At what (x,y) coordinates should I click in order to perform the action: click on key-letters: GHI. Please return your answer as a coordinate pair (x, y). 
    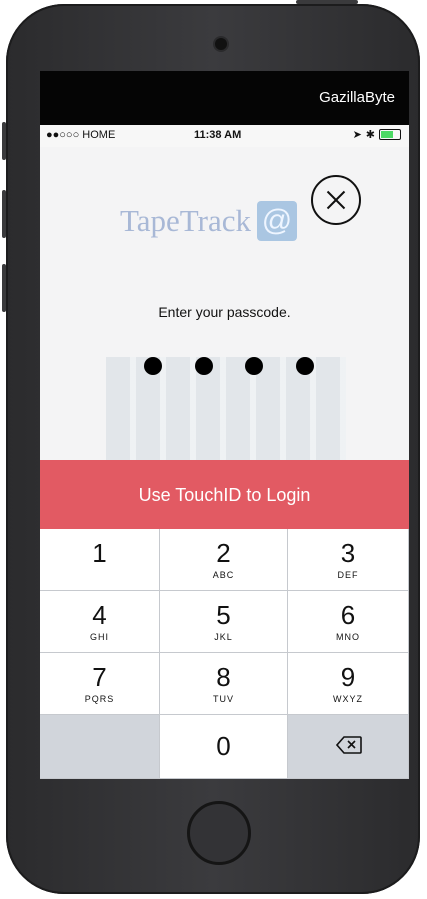
    Looking at the image, I should click on (99, 637).